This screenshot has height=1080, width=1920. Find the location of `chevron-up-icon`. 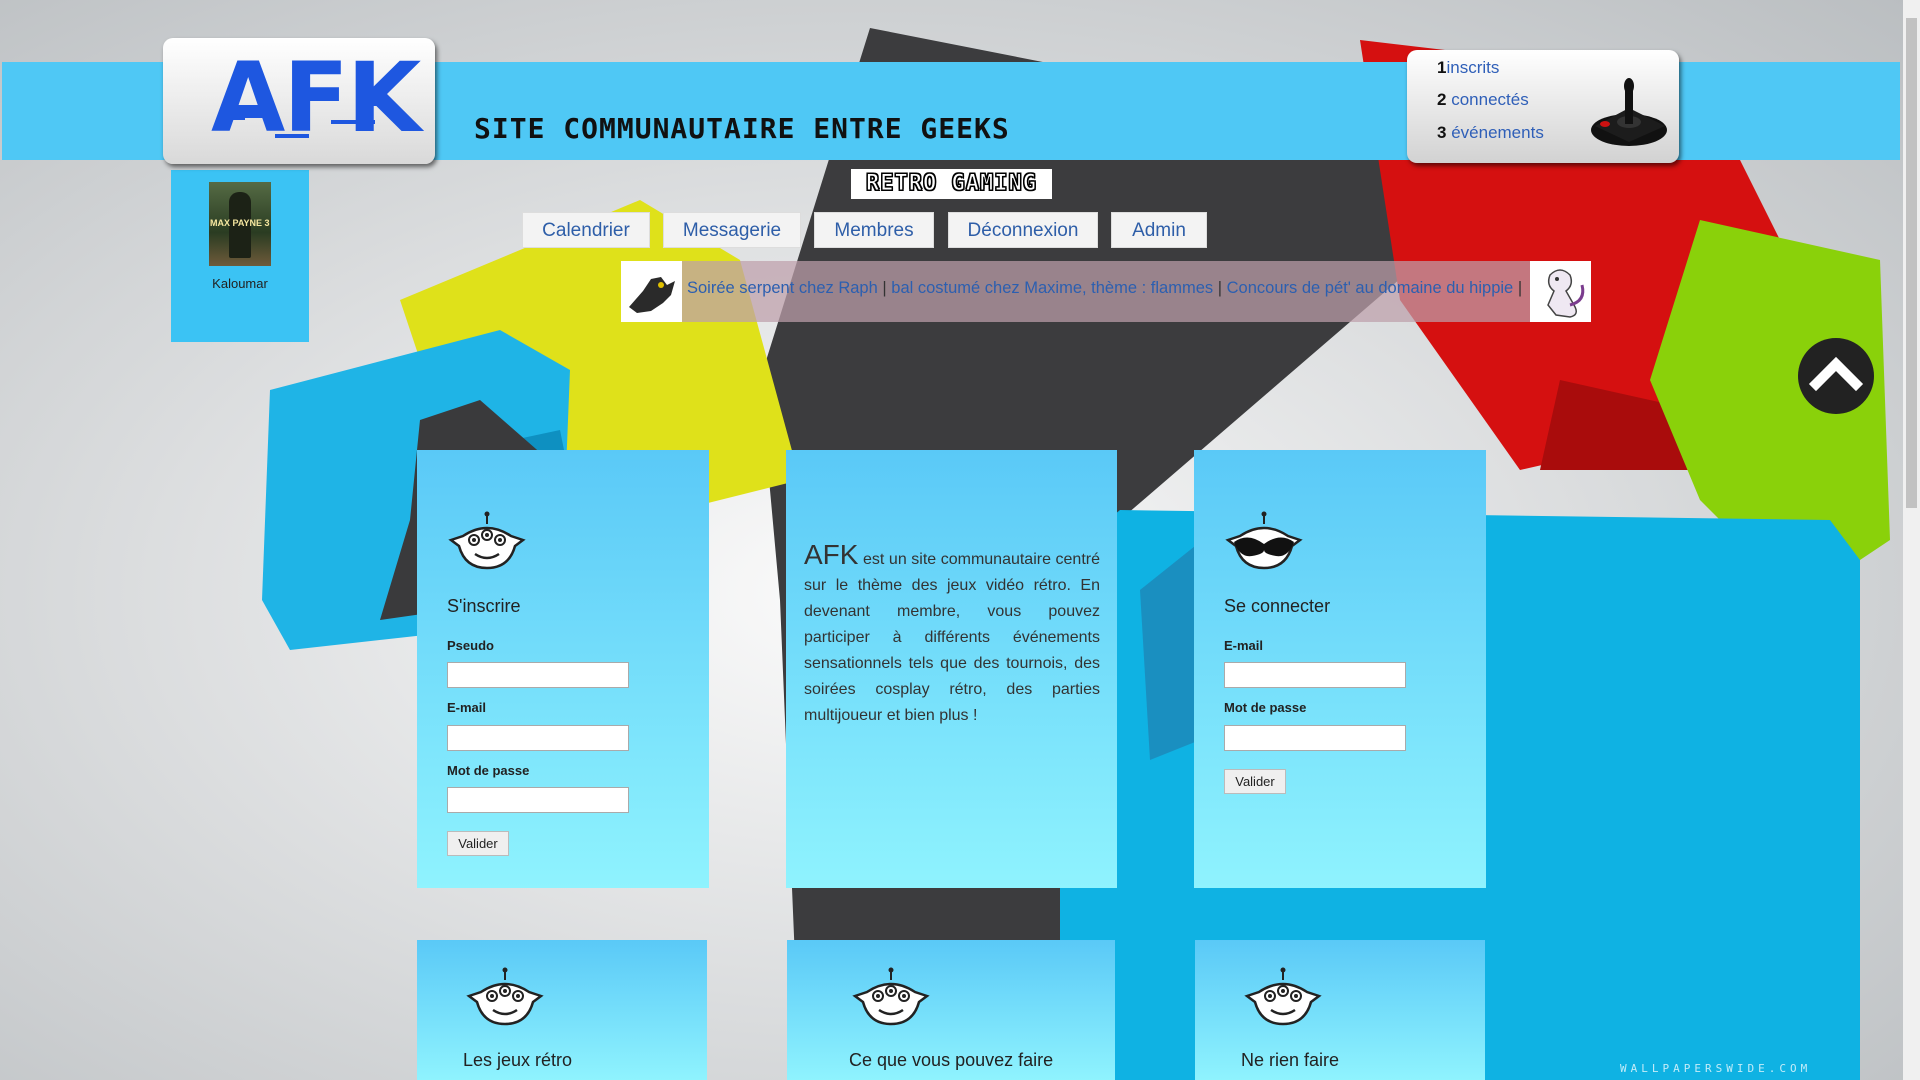

chevron-up-icon is located at coordinates (1836, 374).